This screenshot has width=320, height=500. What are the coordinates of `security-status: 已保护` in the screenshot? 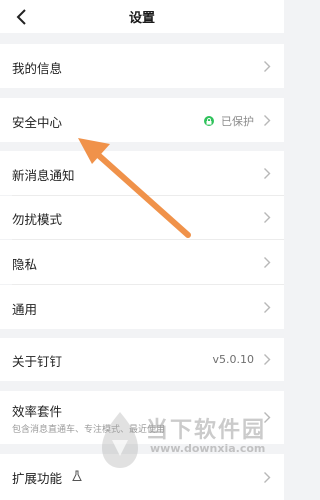 It's located at (229, 121).